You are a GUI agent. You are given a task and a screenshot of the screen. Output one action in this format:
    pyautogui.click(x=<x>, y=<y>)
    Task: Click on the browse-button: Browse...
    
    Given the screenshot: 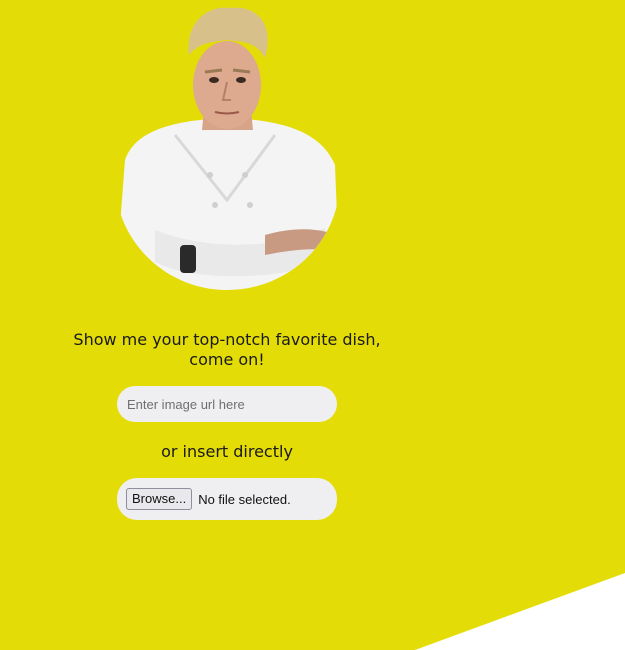 What is the action you would take?
    pyautogui.click(x=159, y=499)
    